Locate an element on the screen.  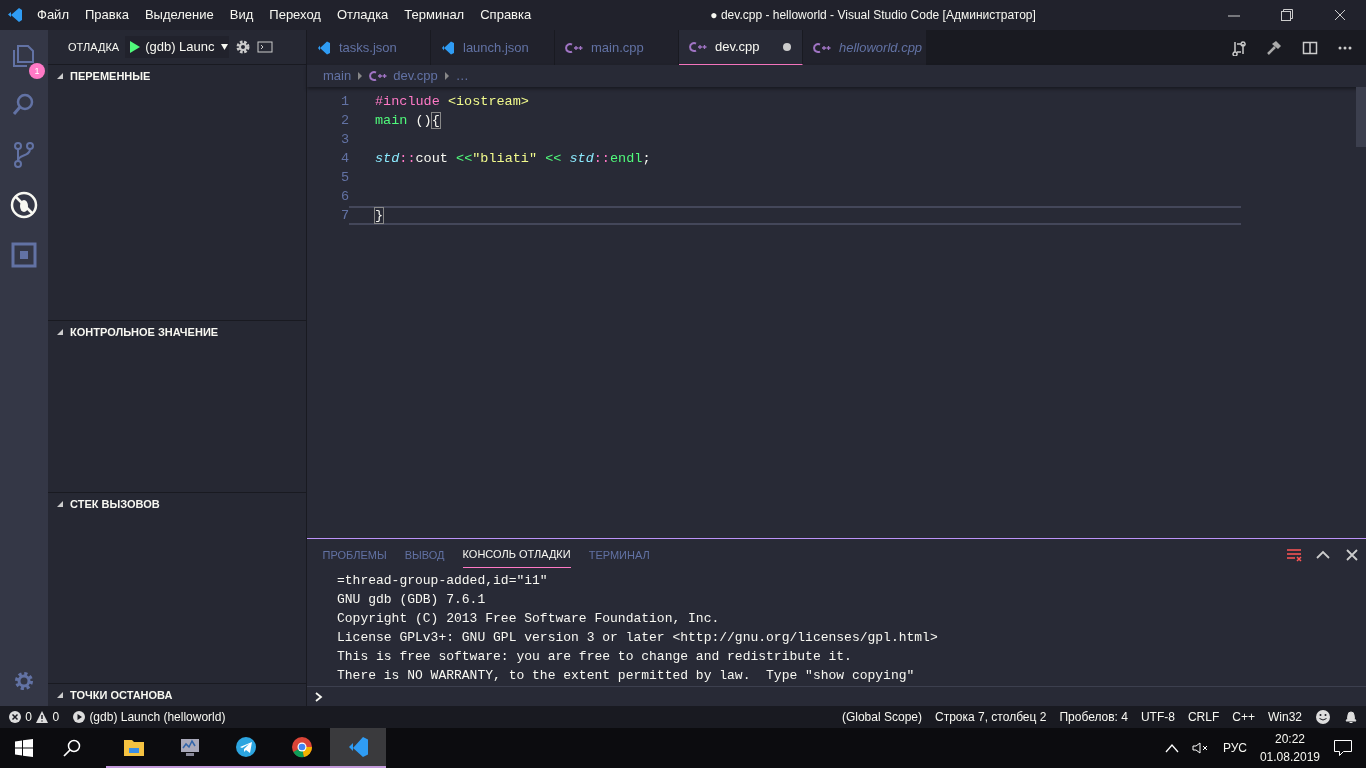
clock-time: 20:22 is located at coordinates (1289, 739).